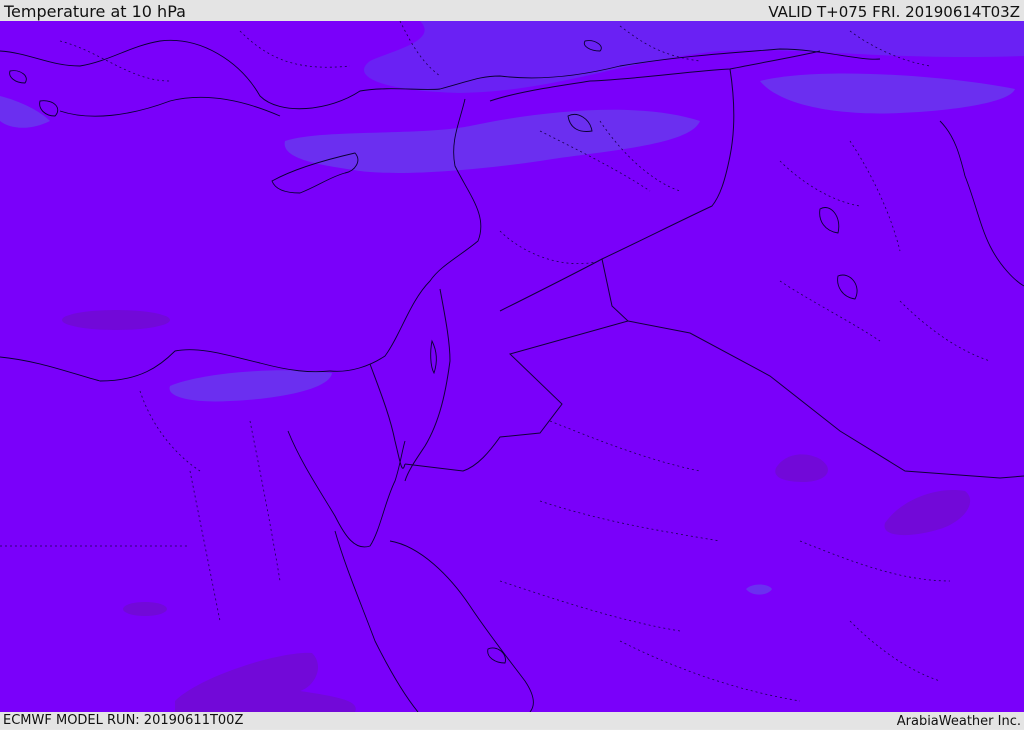  I want to click on egypt-israel-border, so click(387, 416).